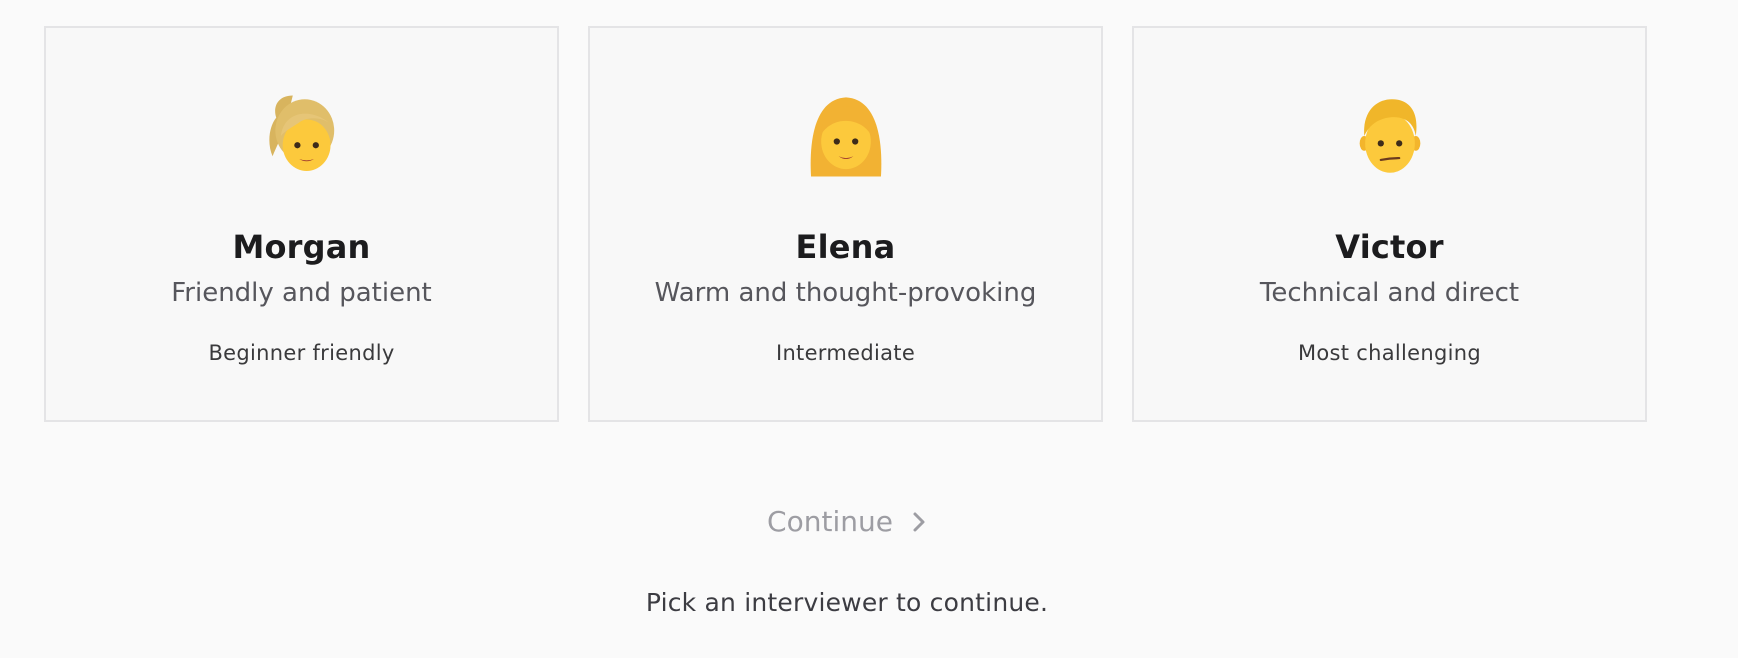 This screenshot has height=658, width=1738. Describe the element at coordinates (301, 293) in the screenshot. I see `interviewer-description: Friendly and patient` at that location.